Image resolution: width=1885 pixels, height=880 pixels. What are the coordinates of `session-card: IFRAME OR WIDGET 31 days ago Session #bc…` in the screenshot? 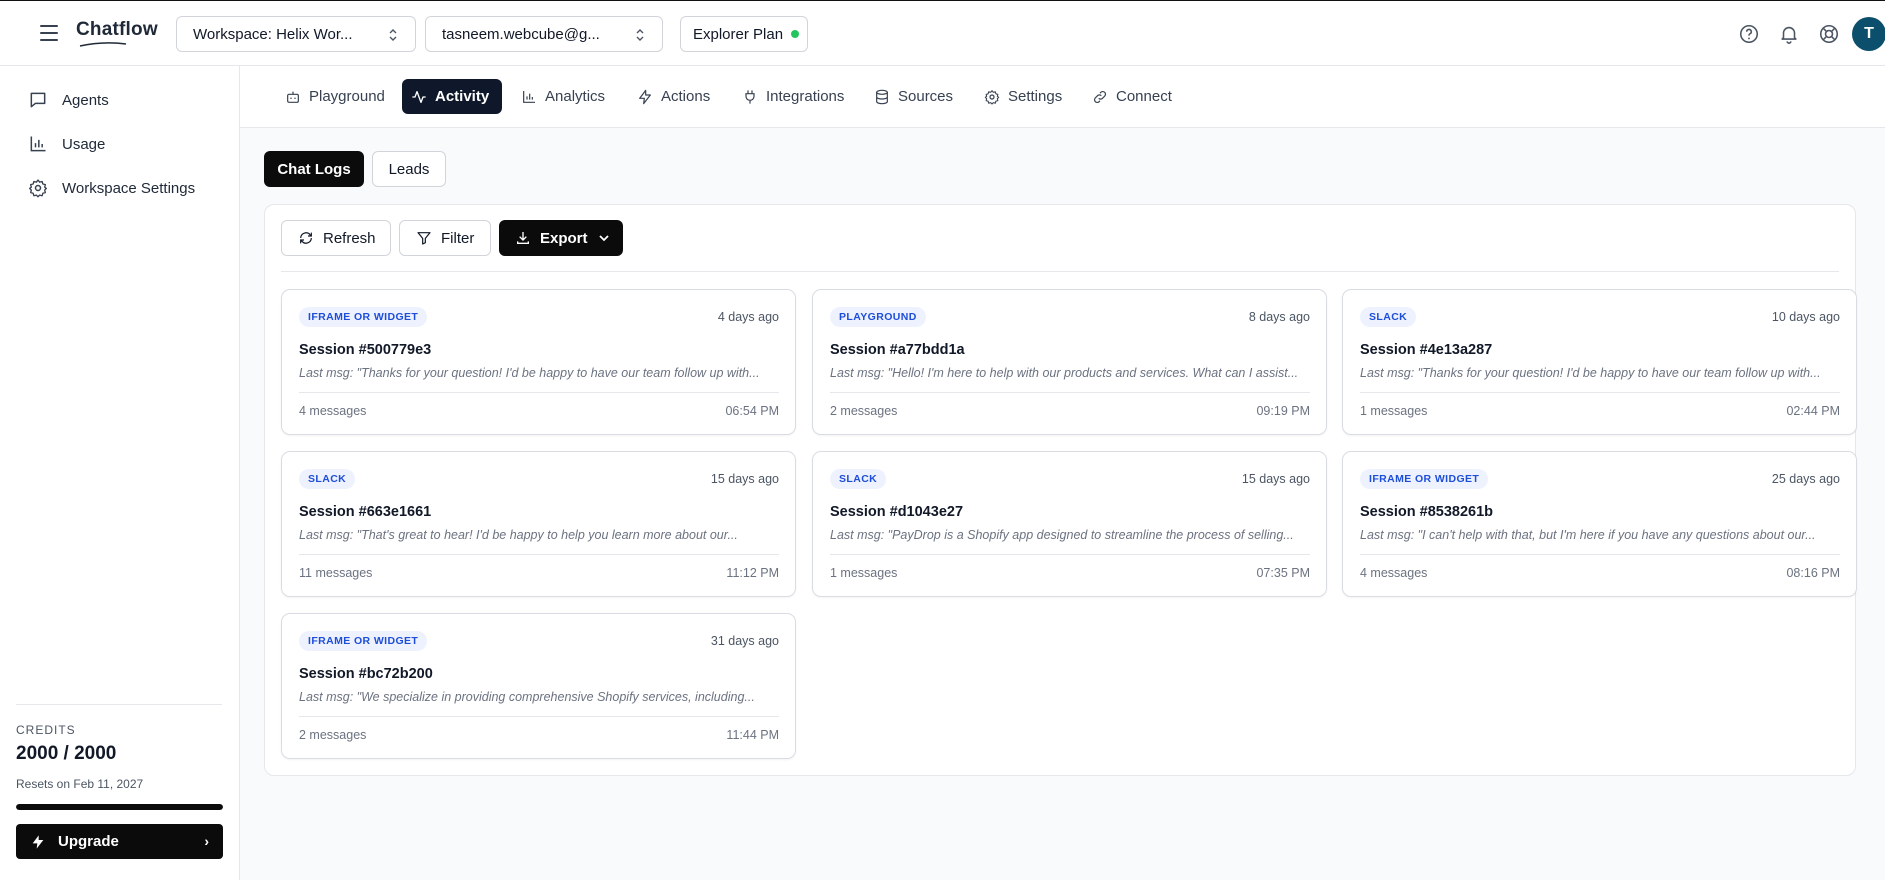 It's located at (538, 686).